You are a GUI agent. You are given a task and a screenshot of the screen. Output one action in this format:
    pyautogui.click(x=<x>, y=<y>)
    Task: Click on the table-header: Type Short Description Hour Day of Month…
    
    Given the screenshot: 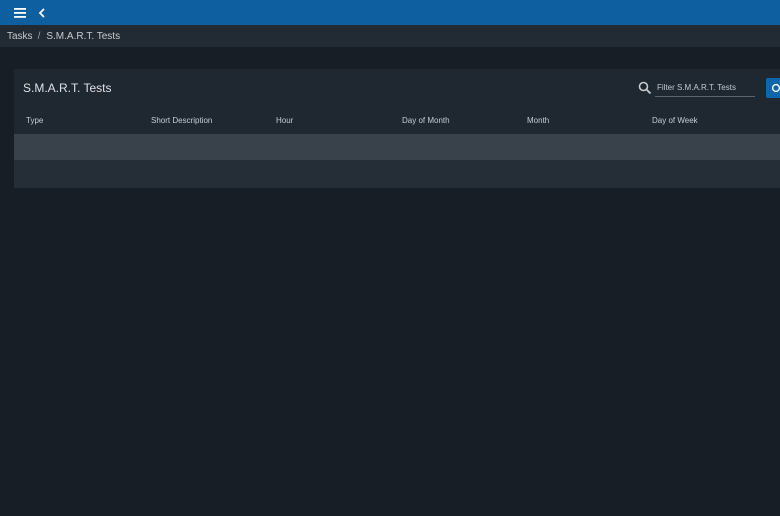 What is the action you would take?
    pyautogui.click(x=397, y=120)
    